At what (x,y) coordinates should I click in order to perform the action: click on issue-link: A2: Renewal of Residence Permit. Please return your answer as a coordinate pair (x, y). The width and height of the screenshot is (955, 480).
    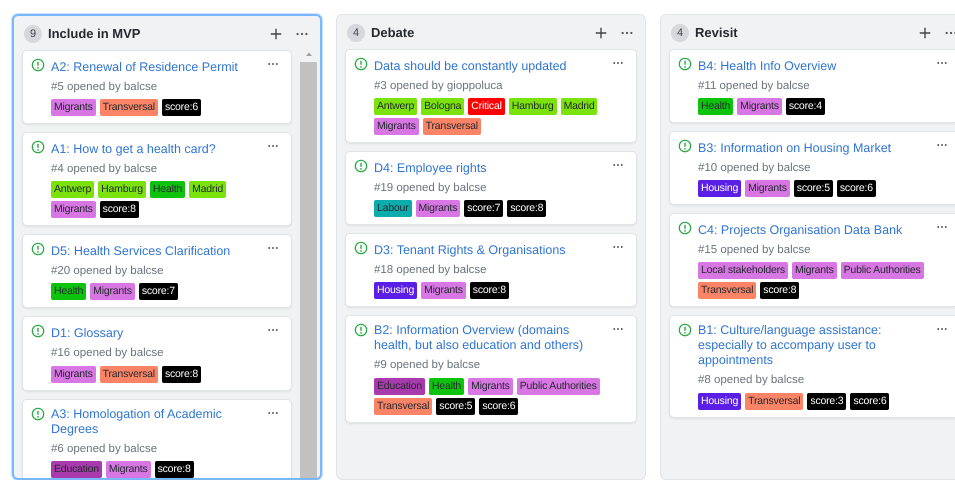
    Looking at the image, I should click on (144, 67).